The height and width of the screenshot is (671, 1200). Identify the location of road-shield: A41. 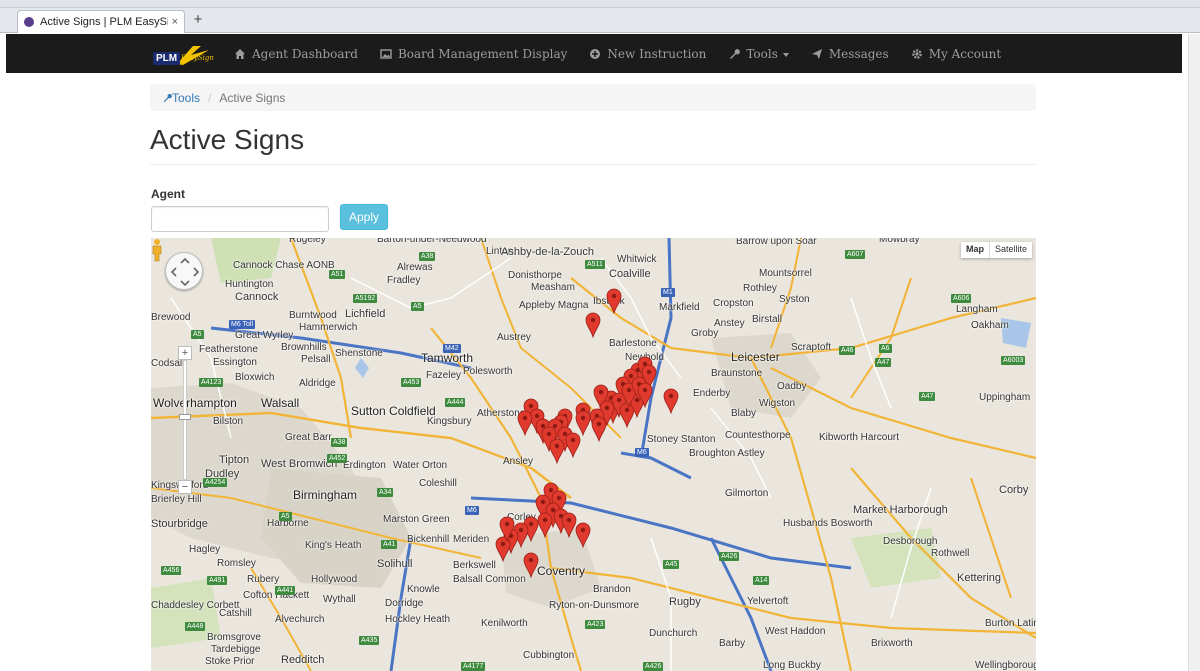
(389, 544).